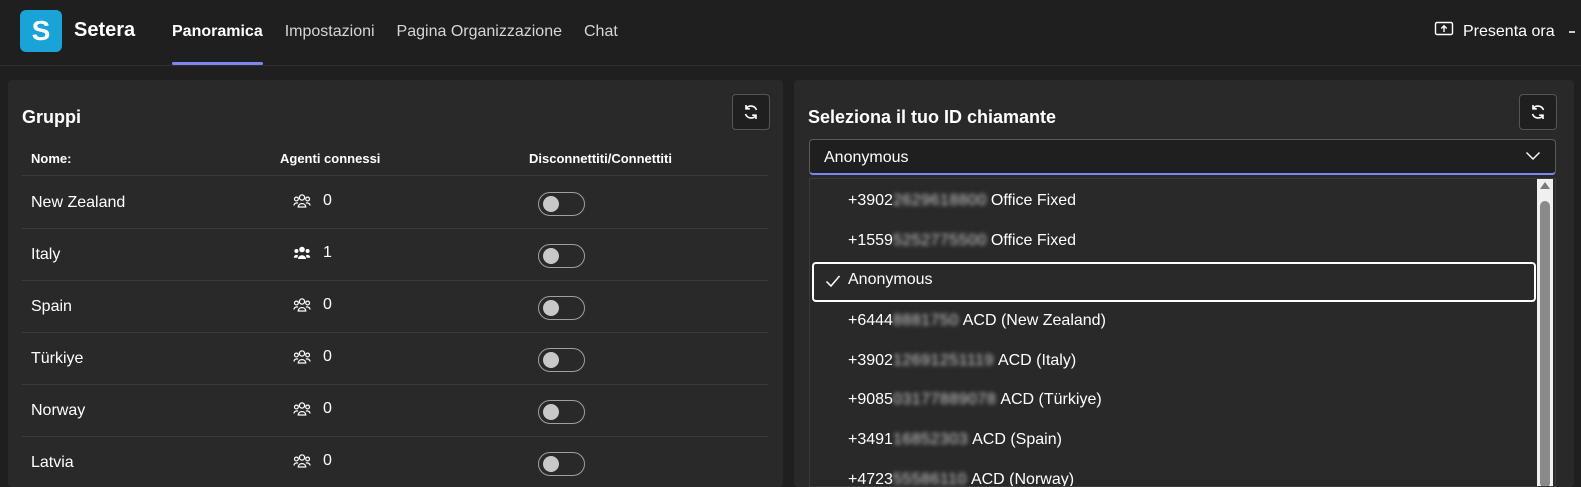  Describe the element at coordinates (925, 320) in the screenshot. I see `redacted-number: 8881750` at that location.